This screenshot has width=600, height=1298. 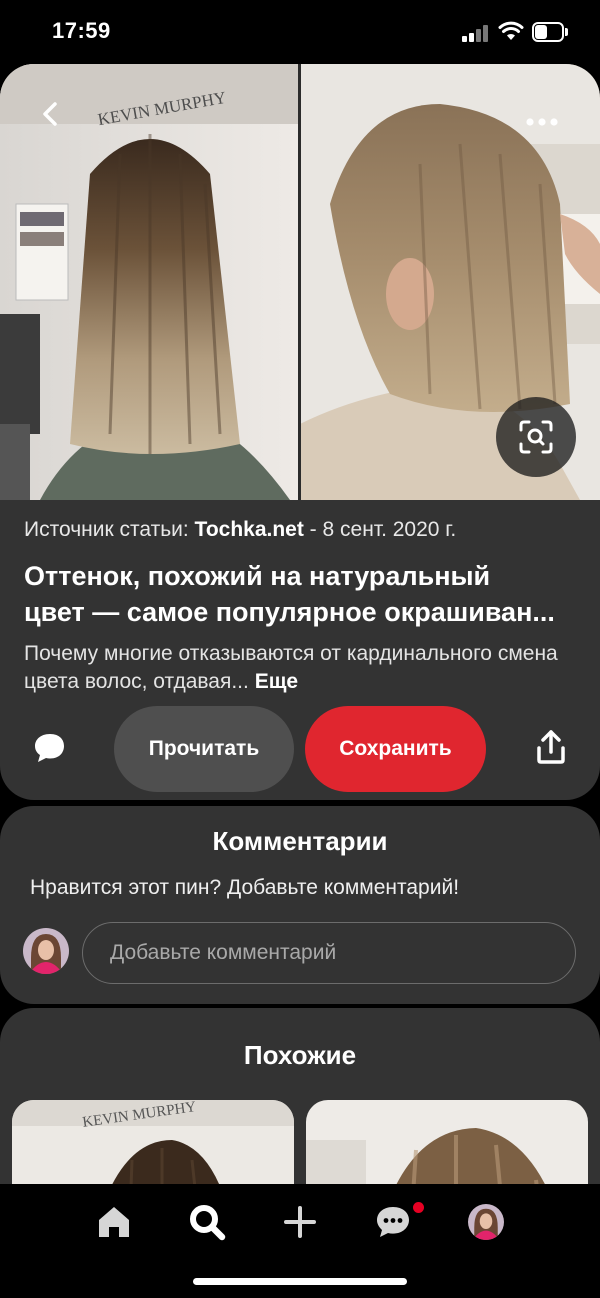 What do you see at coordinates (300, 32) in the screenshot?
I see `status-bar: 17:59` at bounding box center [300, 32].